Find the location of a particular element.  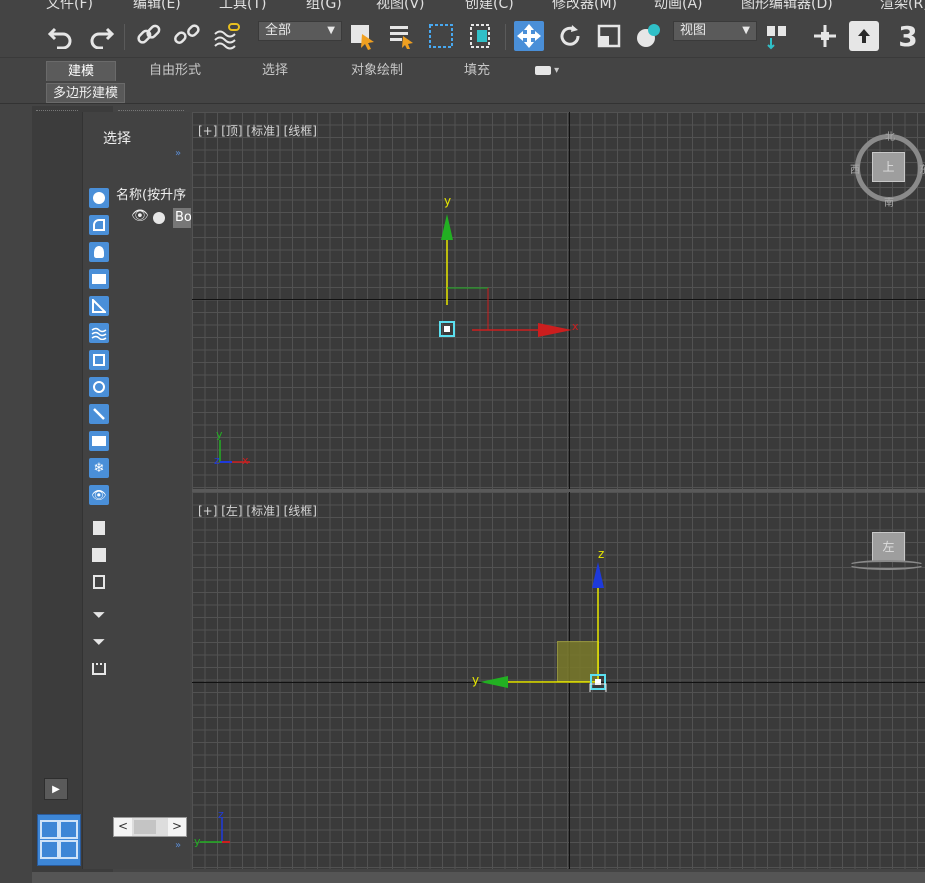

tab-selection: 选择 is located at coordinates (275, 71).